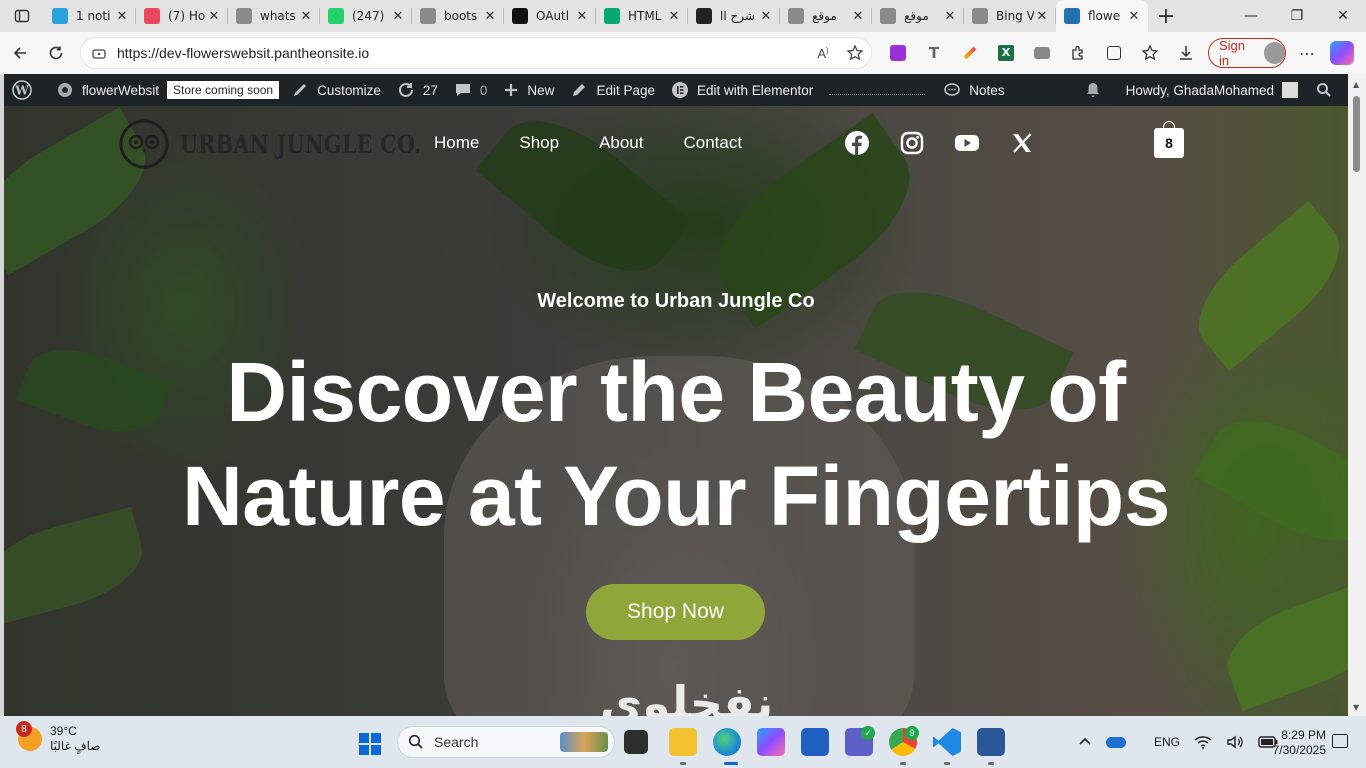  I want to click on microsoft-store-icon, so click(815, 742).